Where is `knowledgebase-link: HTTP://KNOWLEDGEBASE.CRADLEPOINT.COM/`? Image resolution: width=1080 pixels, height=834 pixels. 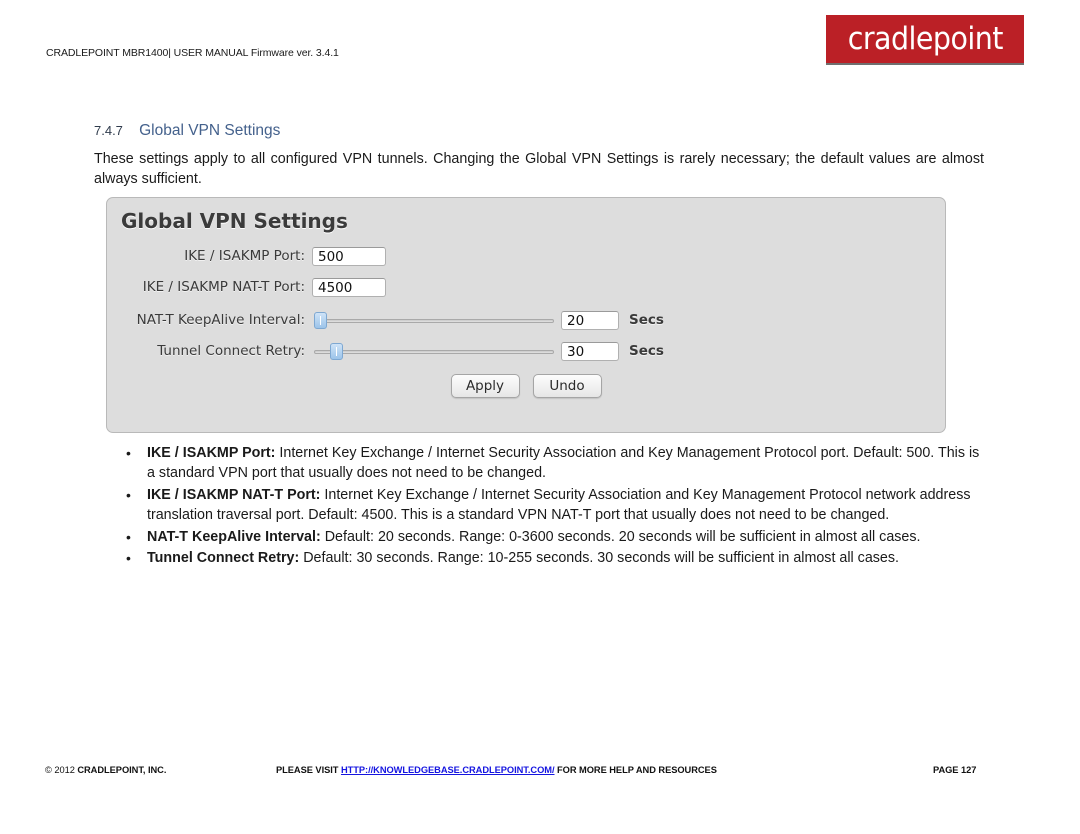 knowledgebase-link: HTTP://KNOWLEDGEBASE.CRADLEPOINT.COM/ is located at coordinates (448, 770).